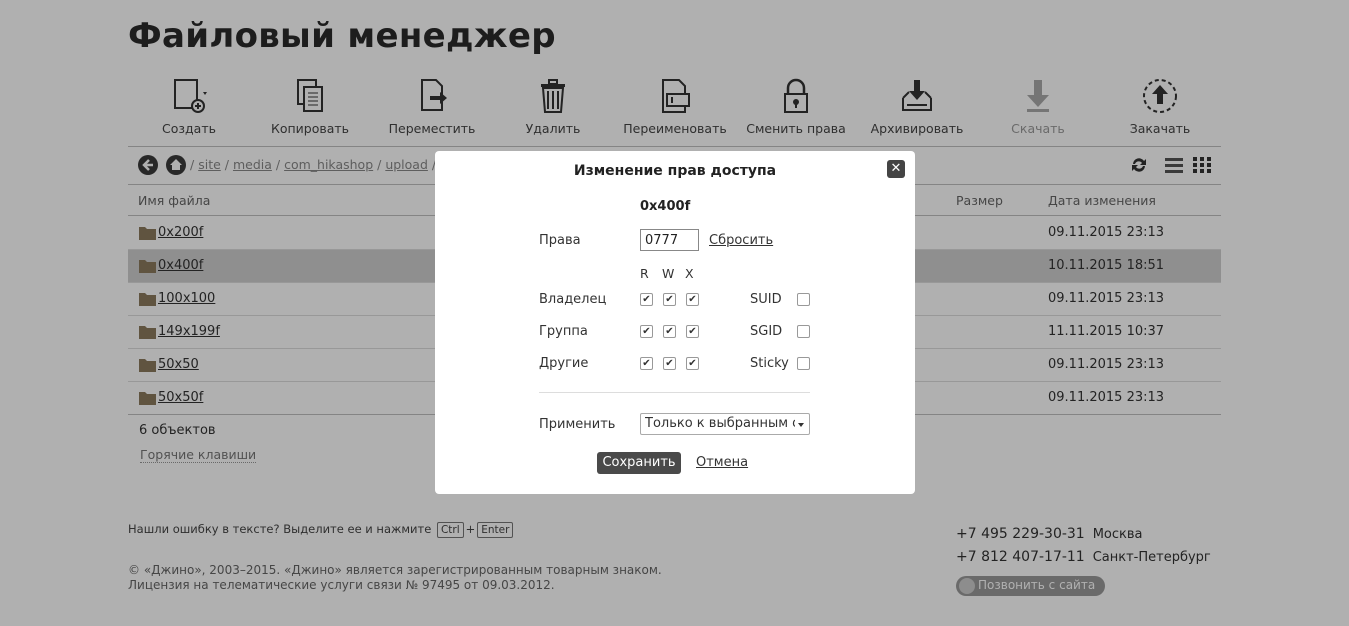 Image resolution: width=1349 pixels, height=626 pixels. I want to click on sgid-checkbox, so click(803, 331).